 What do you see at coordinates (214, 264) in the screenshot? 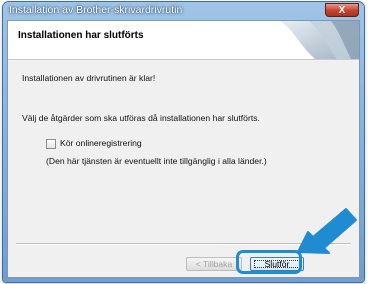
I see `back-button: < Tillbaka` at bounding box center [214, 264].